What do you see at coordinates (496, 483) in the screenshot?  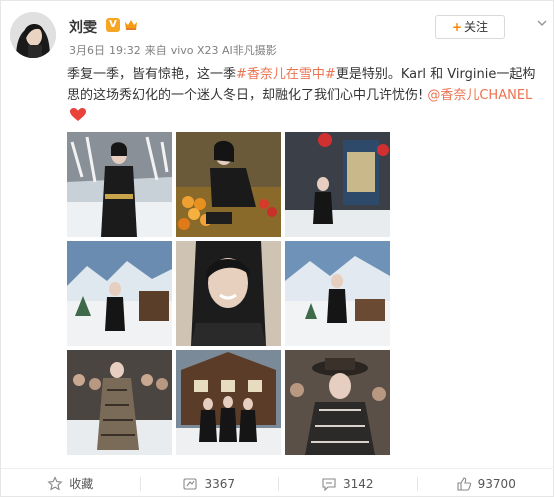 I see `like-count: 93700` at bounding box center [496, 483].